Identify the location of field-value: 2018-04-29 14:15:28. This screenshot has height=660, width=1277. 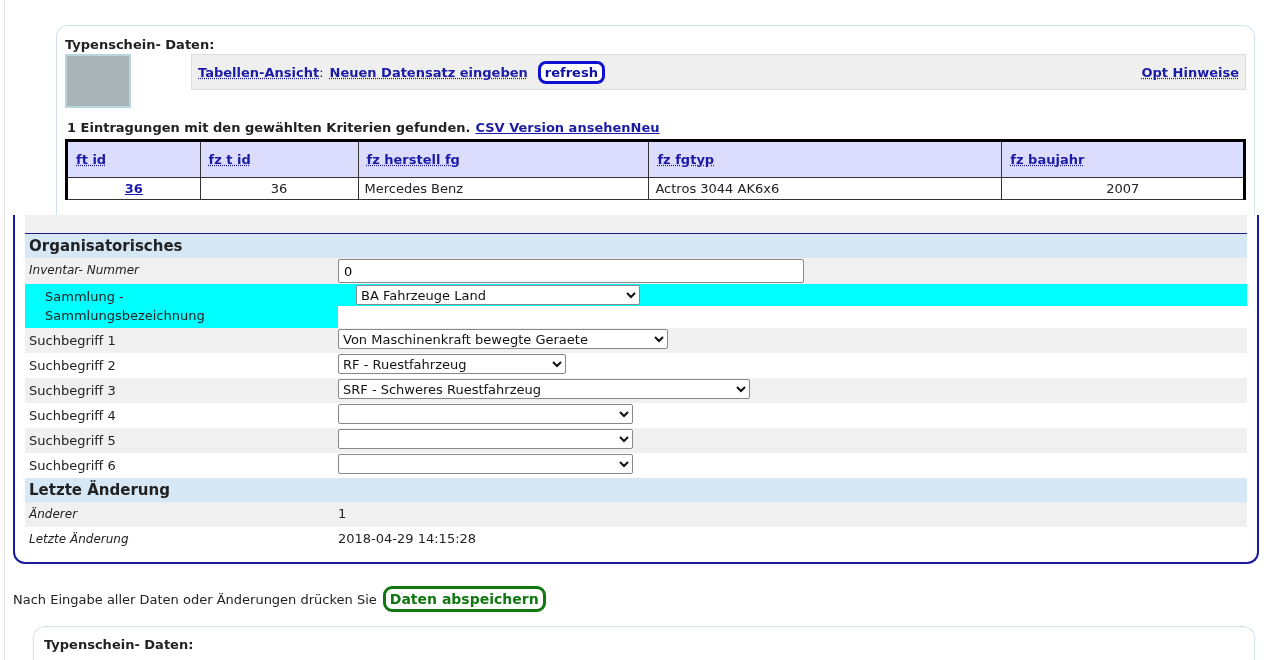
(407, 539).